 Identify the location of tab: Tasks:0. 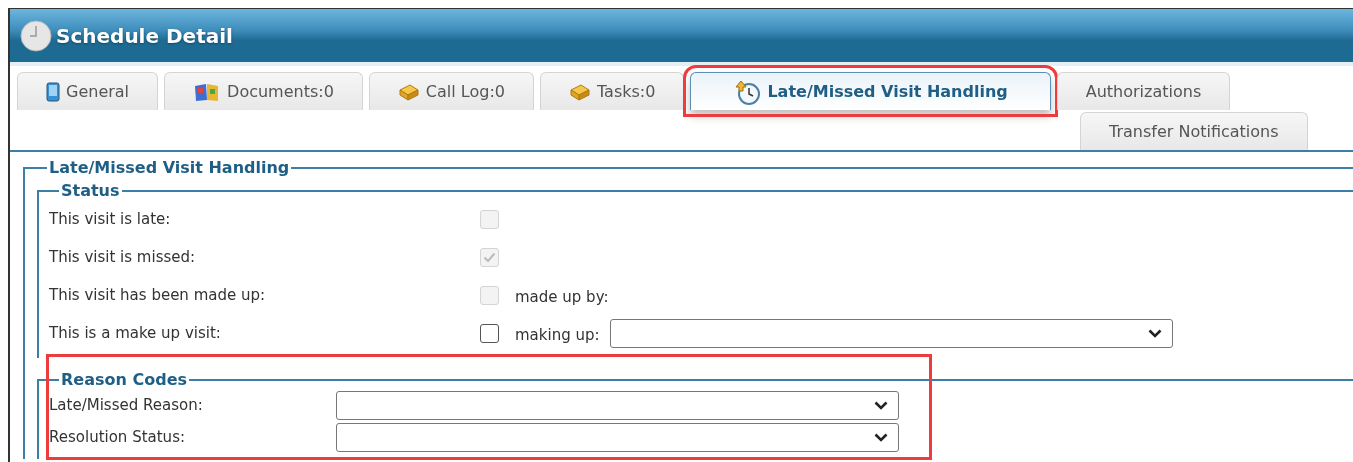
(612, 91).